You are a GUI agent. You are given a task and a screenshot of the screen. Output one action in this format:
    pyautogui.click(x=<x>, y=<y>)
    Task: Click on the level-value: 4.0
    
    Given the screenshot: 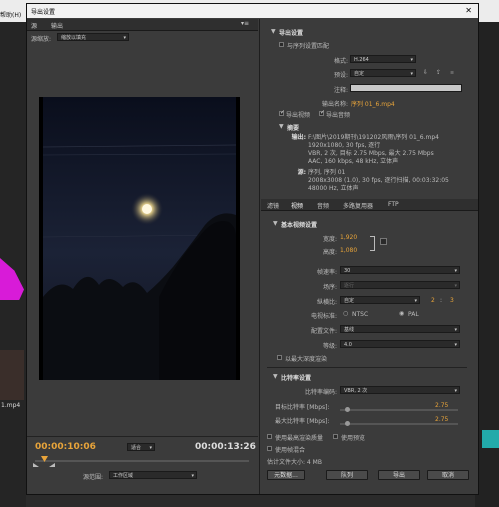 What is the action you would take?
    pyautogui.click(x=348, y=345)
    